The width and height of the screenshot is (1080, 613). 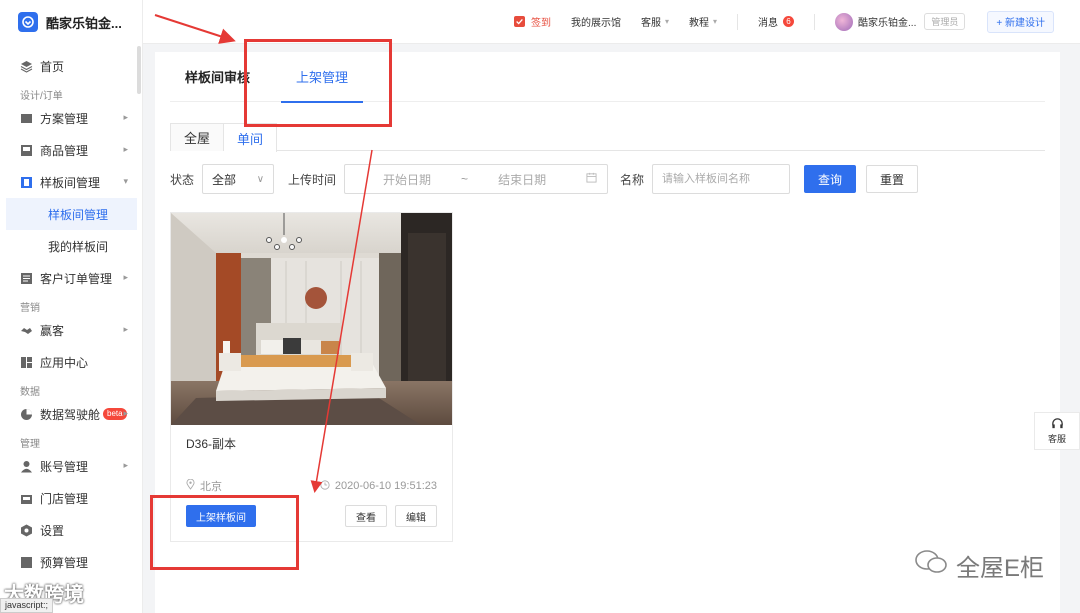 I want to click on sidebar-item-label: 设置, so click(x=52, y=530).